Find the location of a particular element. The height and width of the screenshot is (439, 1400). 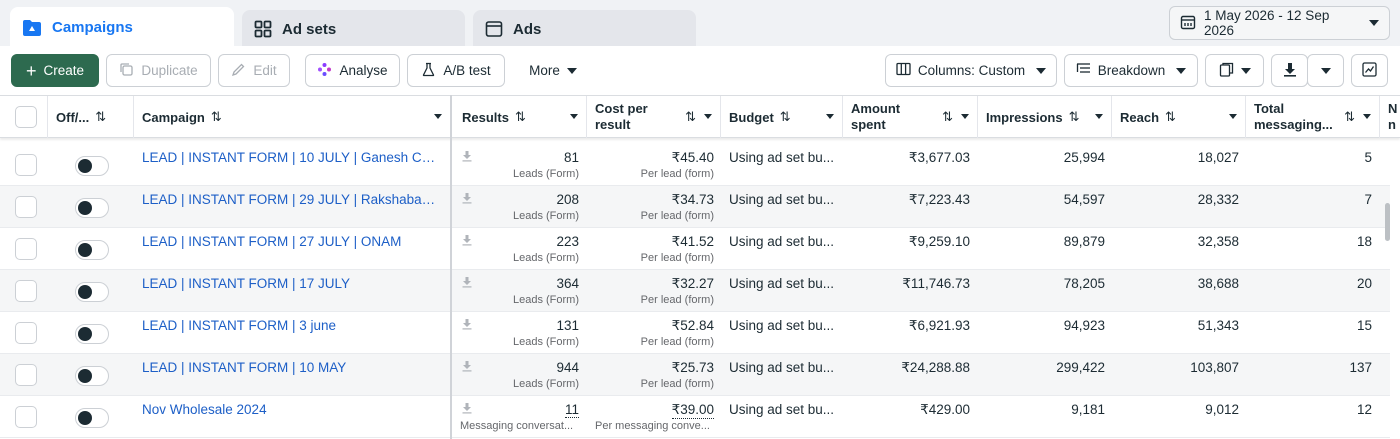

results-cell: 131 Leads (Form) is located at coordinates (516, 333).